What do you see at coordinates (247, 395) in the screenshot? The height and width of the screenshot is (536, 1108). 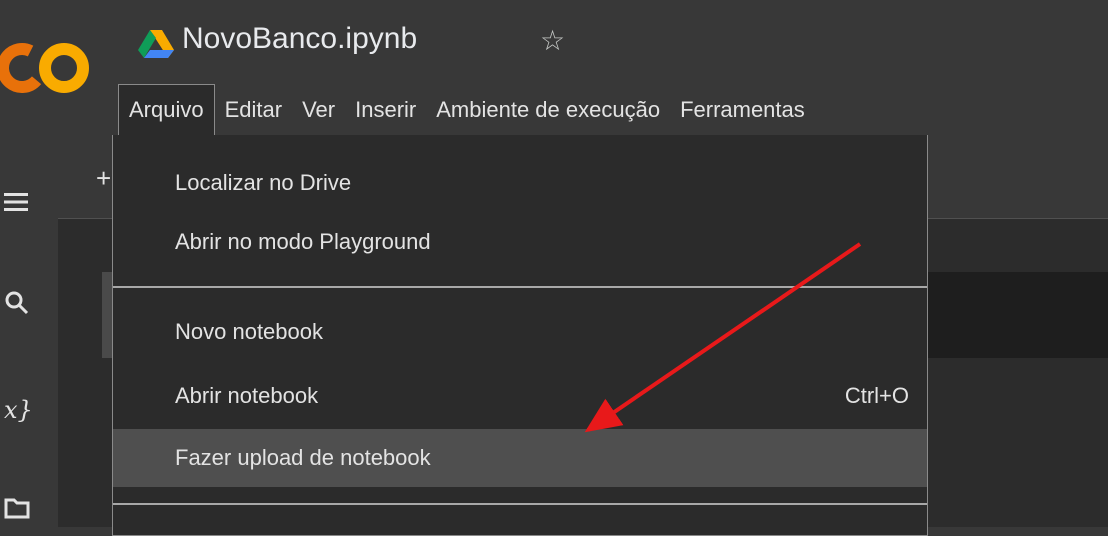 I see `menu-item-label: Abrir notebook` at bounding box center [247, 395].